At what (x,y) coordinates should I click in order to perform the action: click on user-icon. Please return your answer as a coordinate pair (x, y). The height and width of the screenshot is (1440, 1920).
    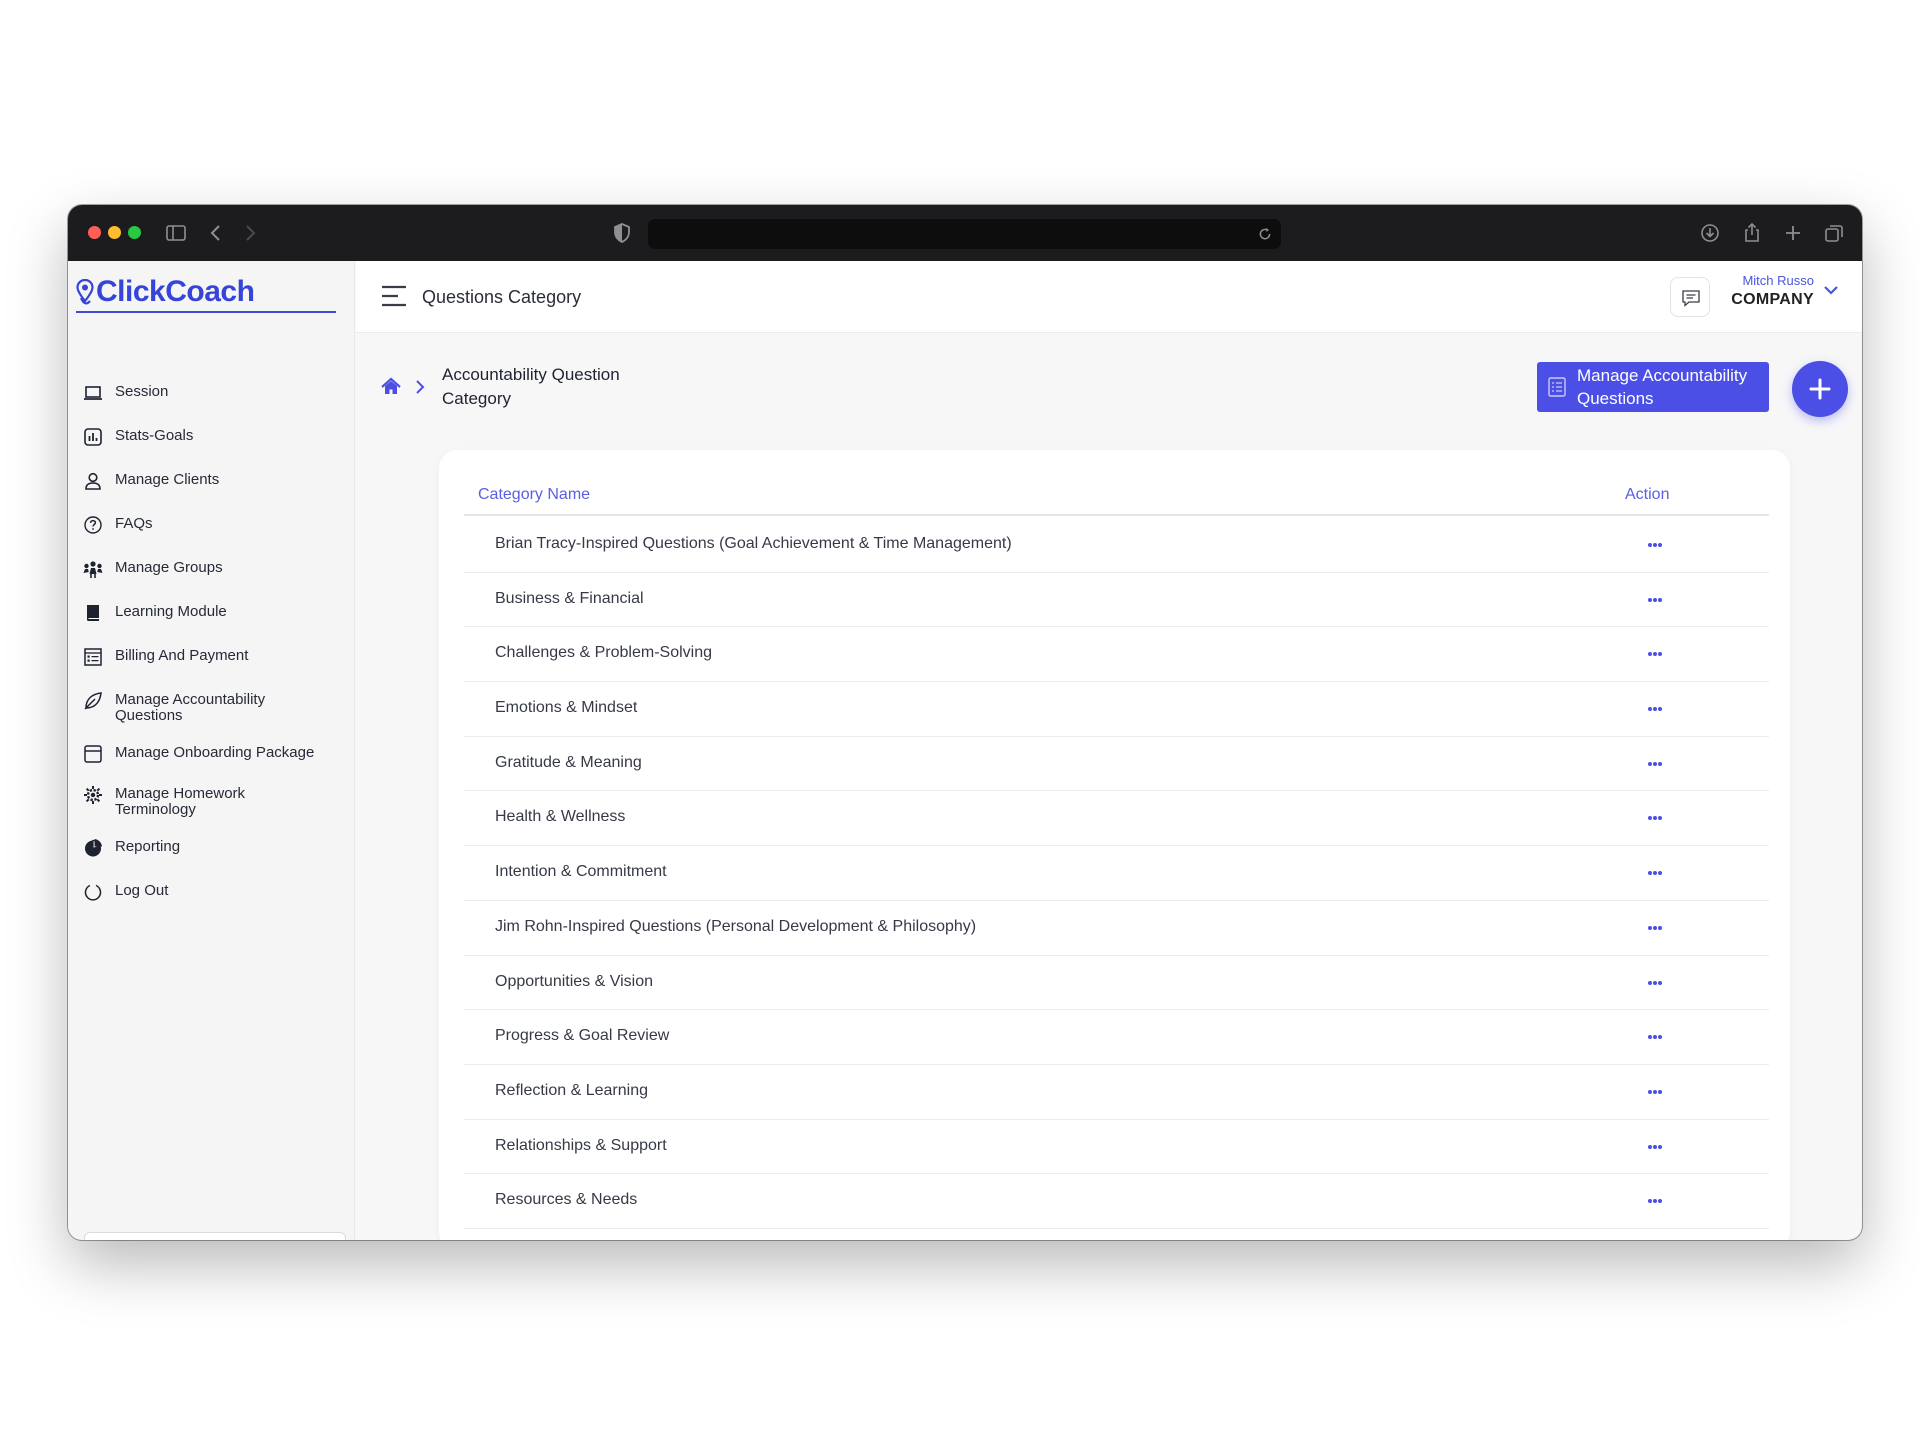
    Looking at the image, I should click on (93, 481).